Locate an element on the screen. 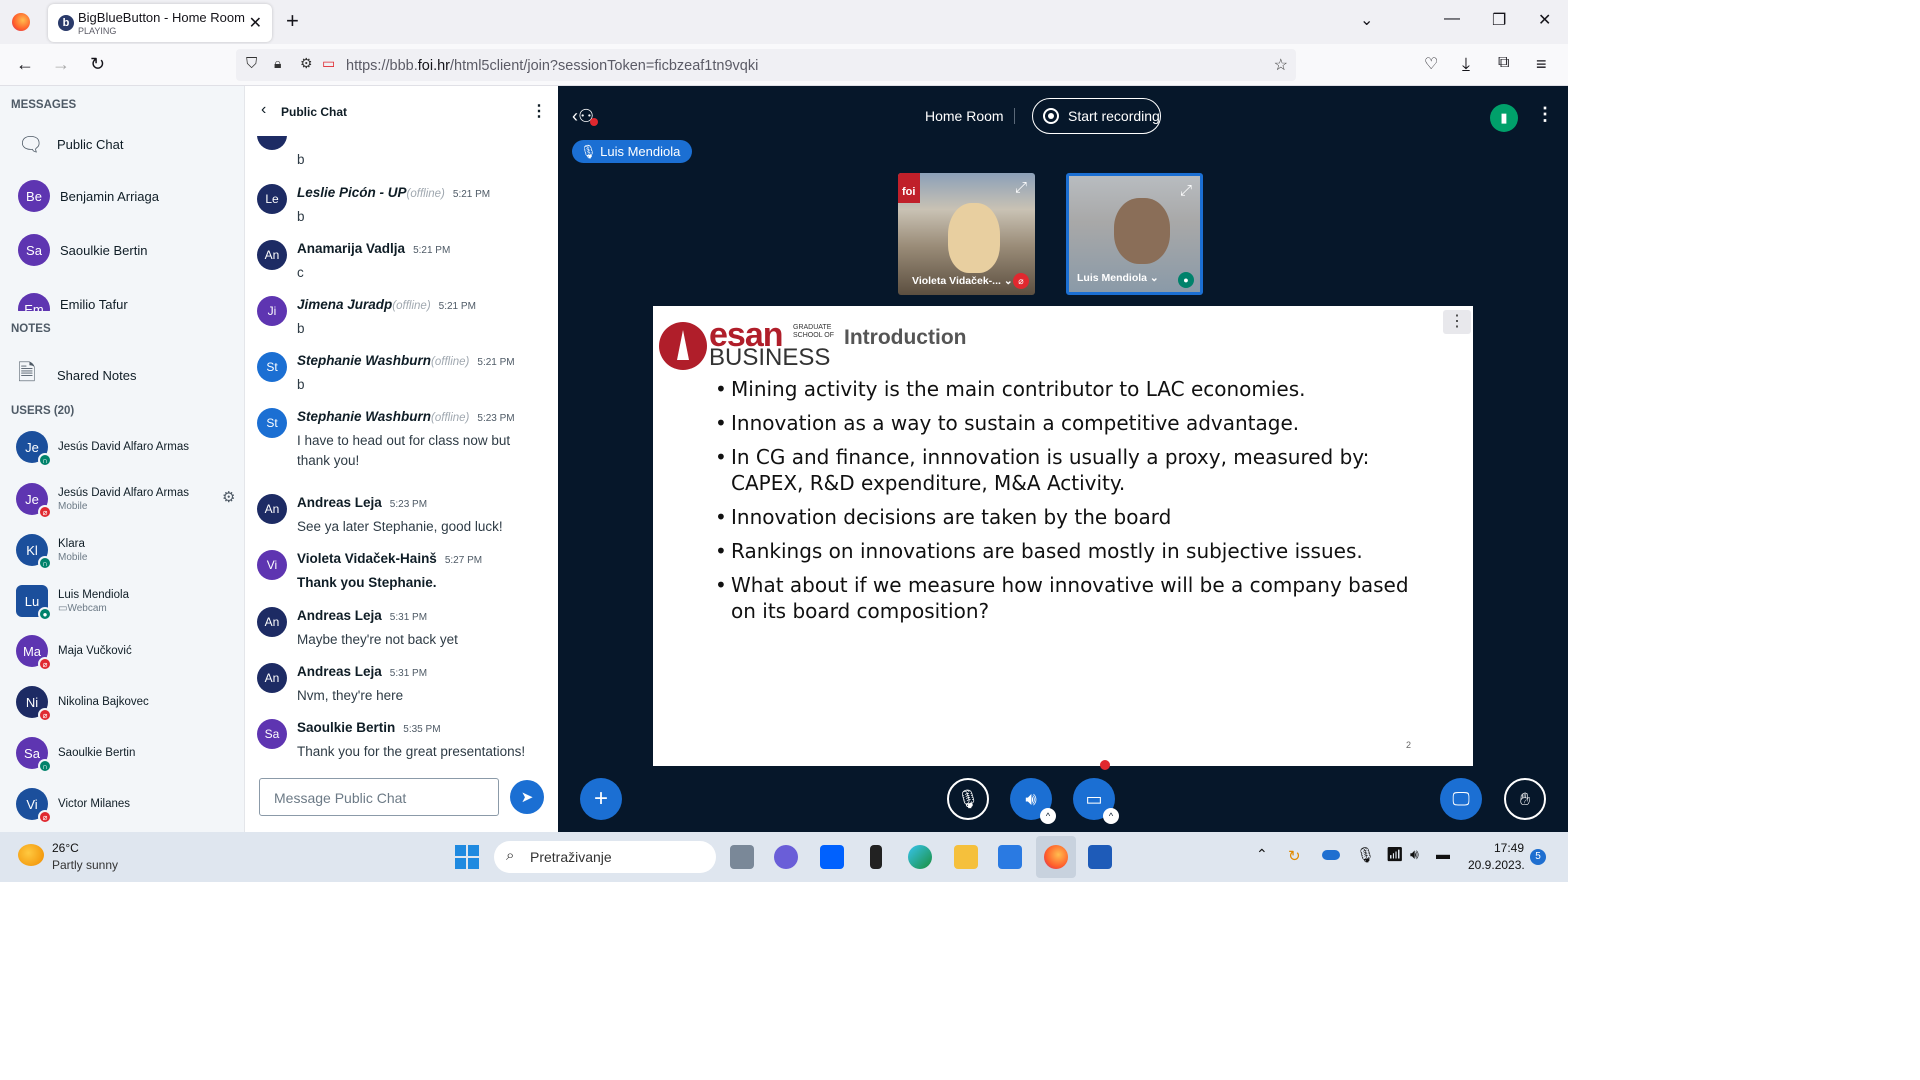 The width and height of the screenshot is (1920, 1080). user-list-item: Je ⌀ Jesús David Alfaro Armas Mobile is located at coordinates (102, 501).